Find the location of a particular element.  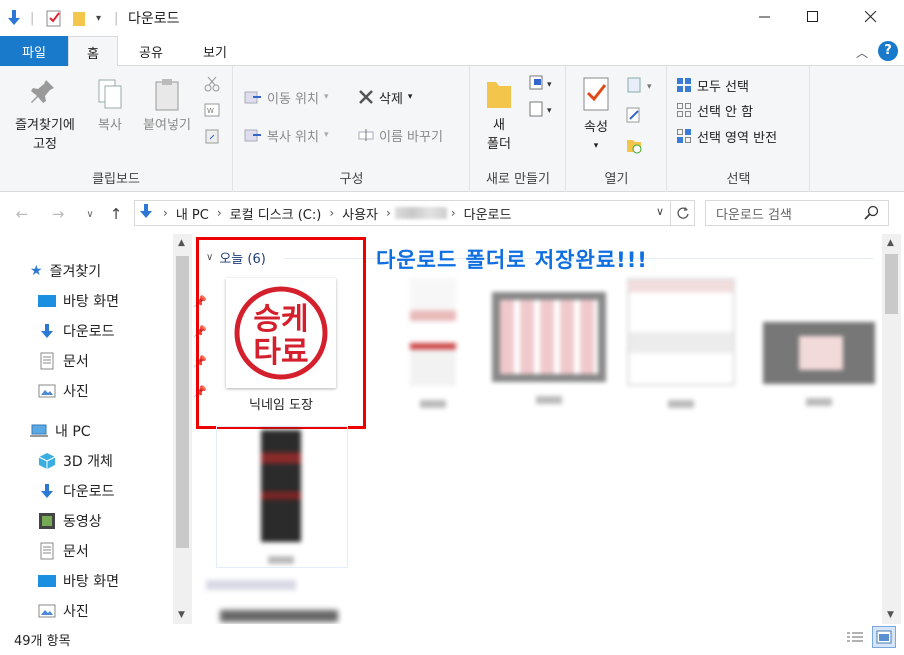

copy-icon is located at coordinates (110, 97).